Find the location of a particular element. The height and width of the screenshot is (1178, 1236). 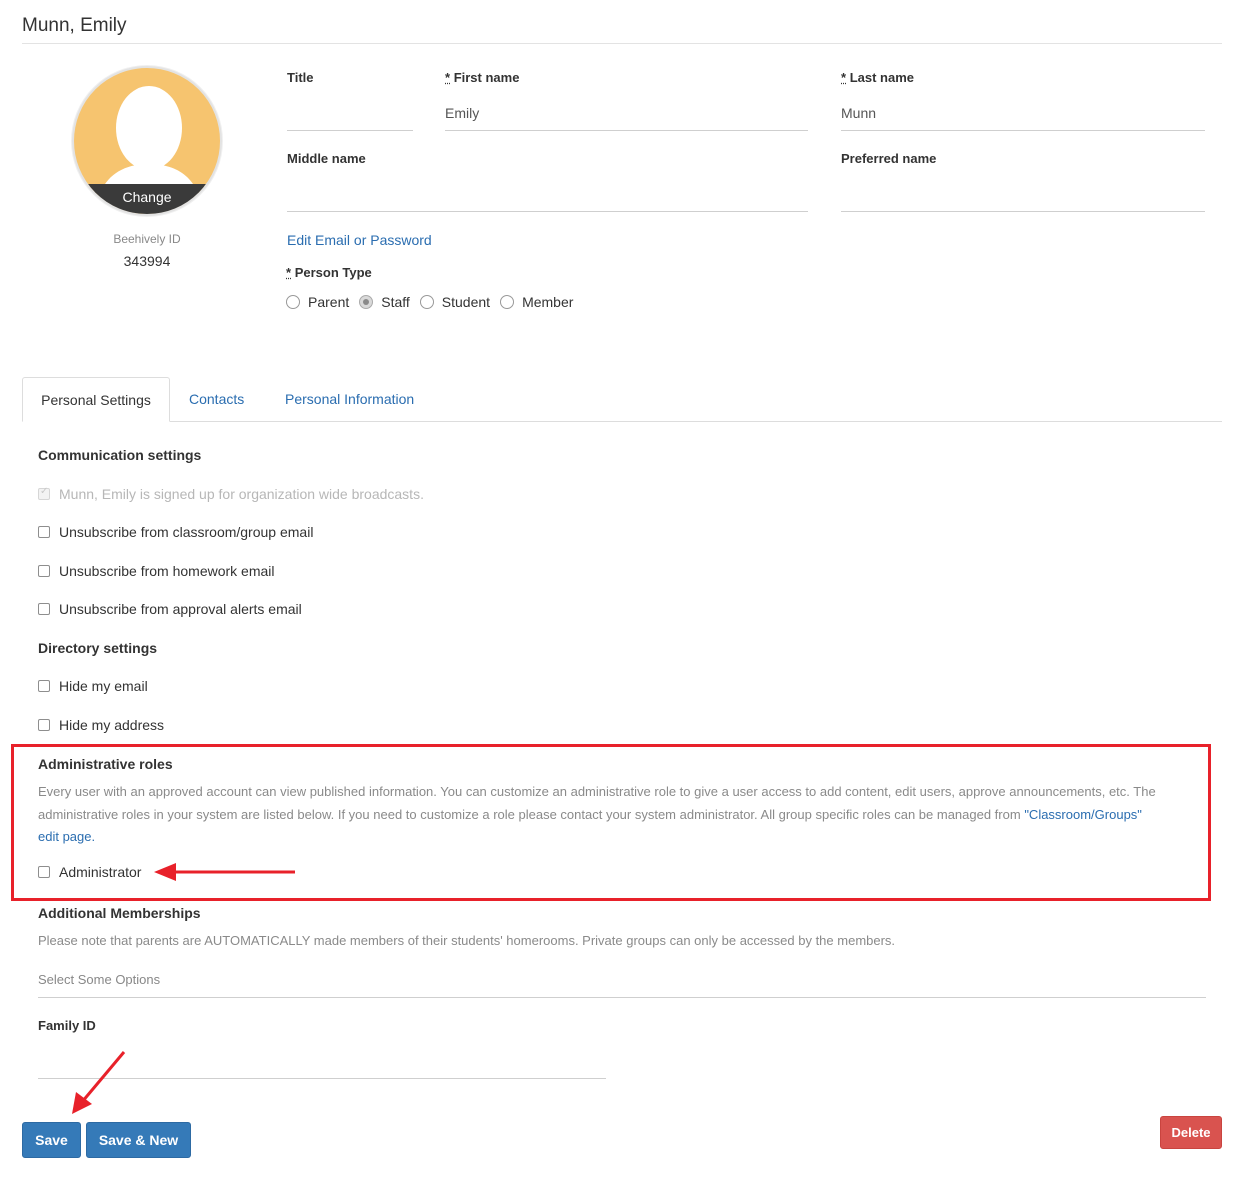

title-underline is located at coordinates (350, 130).